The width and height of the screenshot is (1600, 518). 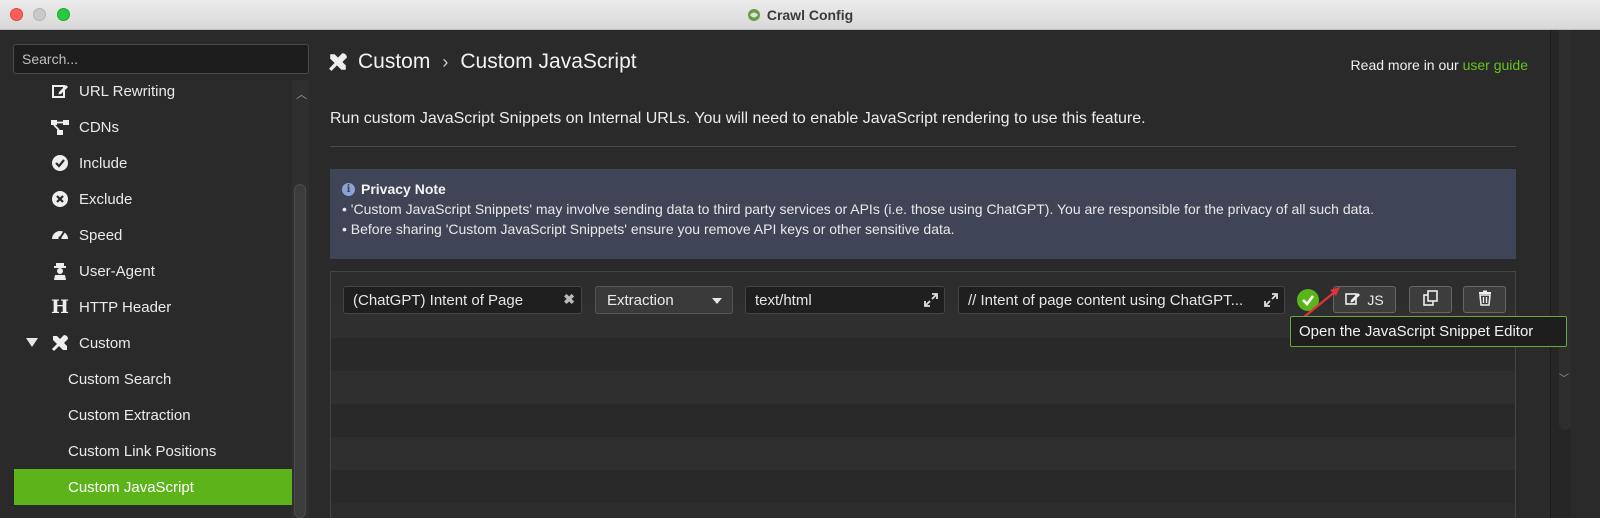 I want to click on sidebar-item-custom-search: Custom Search, so click(x=153, y=379).